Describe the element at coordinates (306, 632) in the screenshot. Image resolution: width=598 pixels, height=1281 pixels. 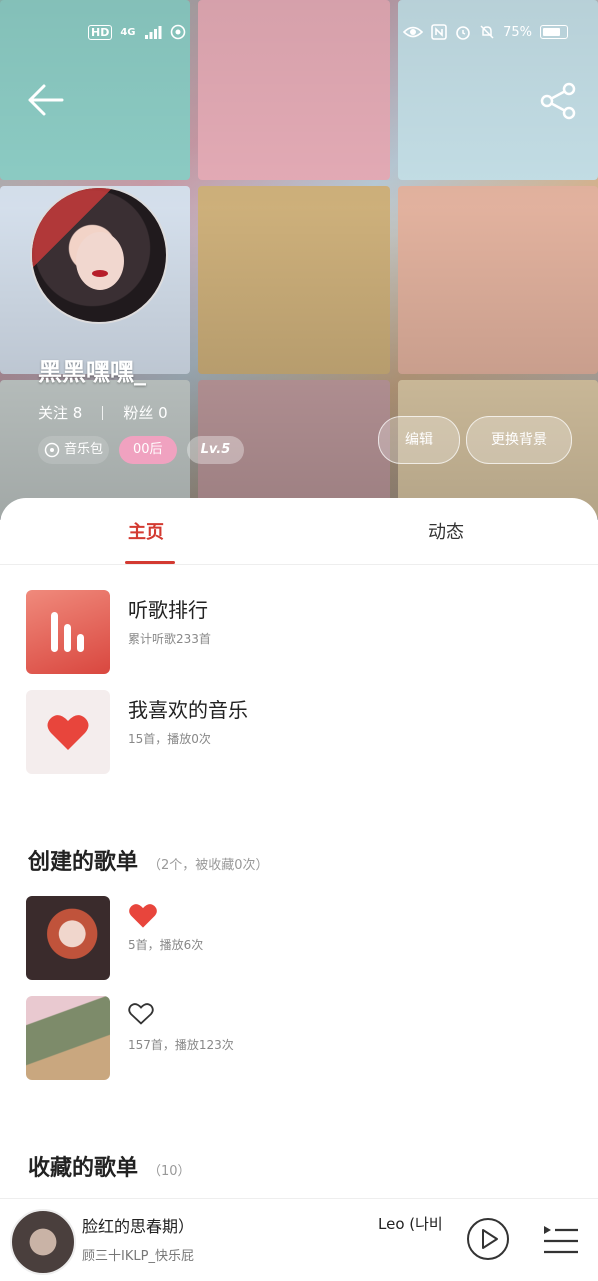
I see `listening-rank-item: 听歌排行 累计听歌233首` at that location.